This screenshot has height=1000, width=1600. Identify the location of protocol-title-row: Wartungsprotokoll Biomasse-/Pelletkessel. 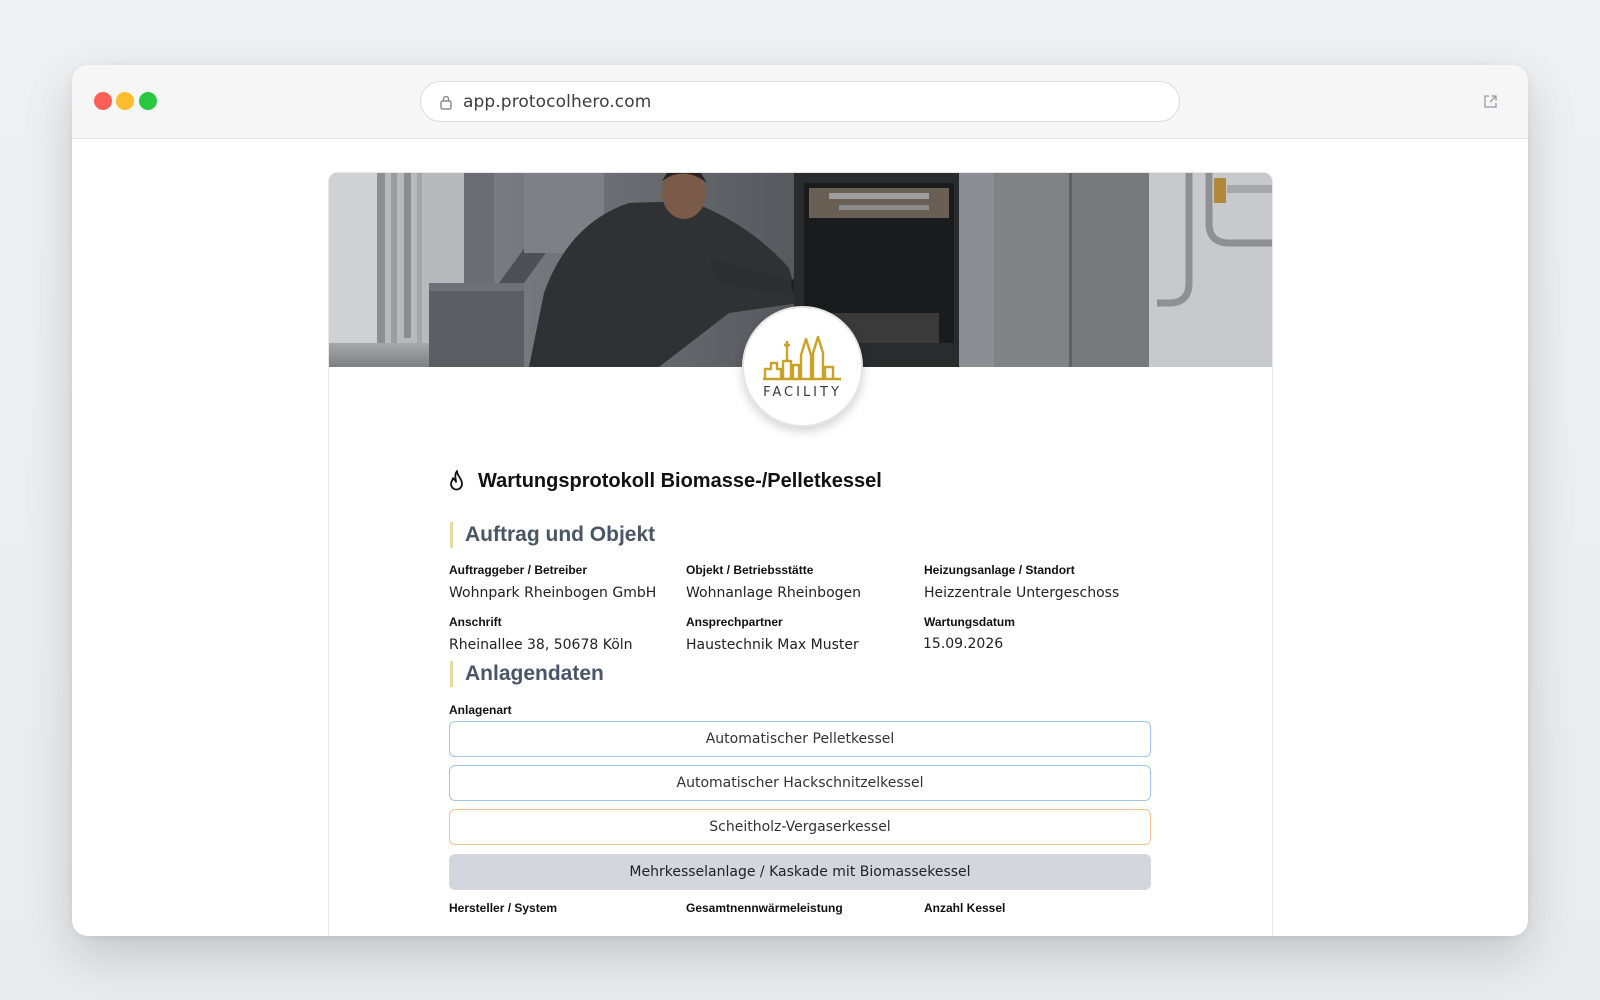
(664, 481).